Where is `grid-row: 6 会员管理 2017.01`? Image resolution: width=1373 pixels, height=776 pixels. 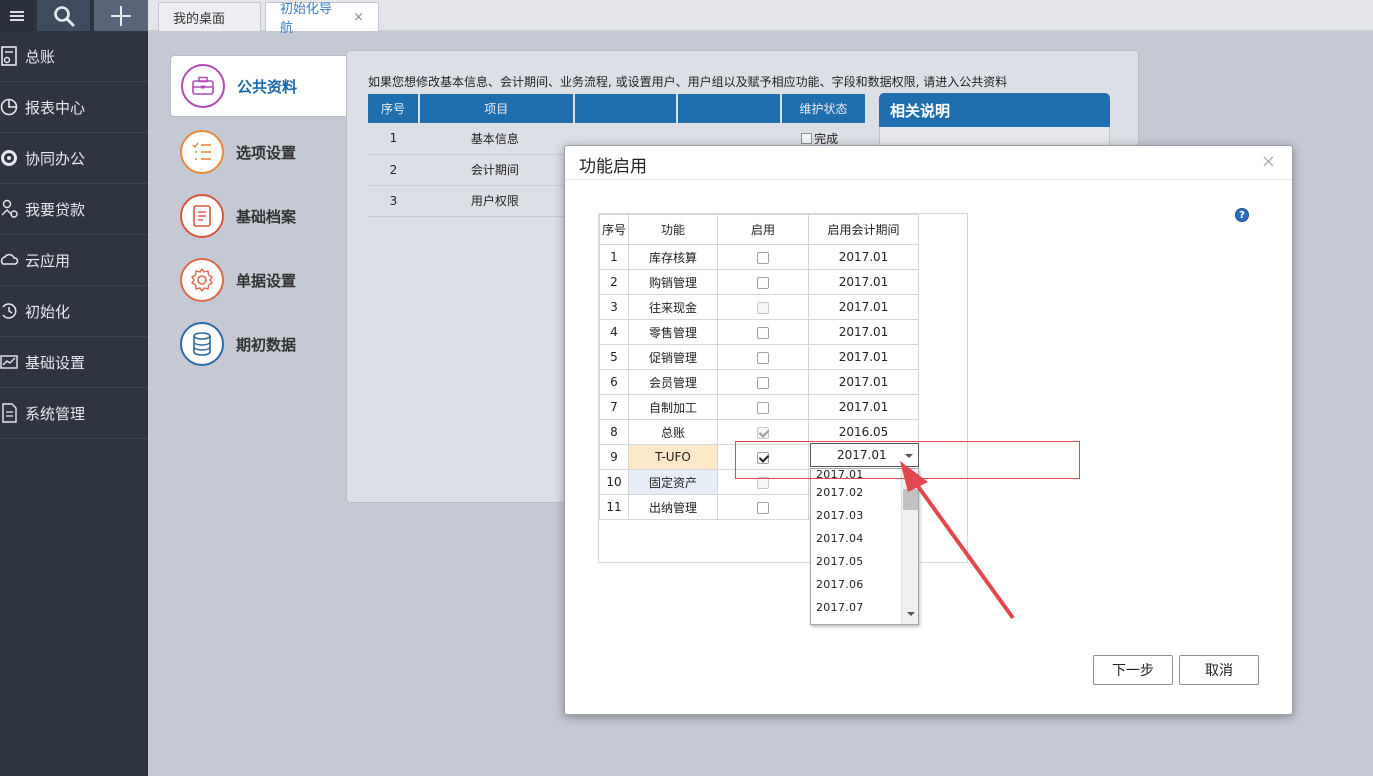
grid-row: 6 会员管理 2017.01 is located at coordinates (759, 382).